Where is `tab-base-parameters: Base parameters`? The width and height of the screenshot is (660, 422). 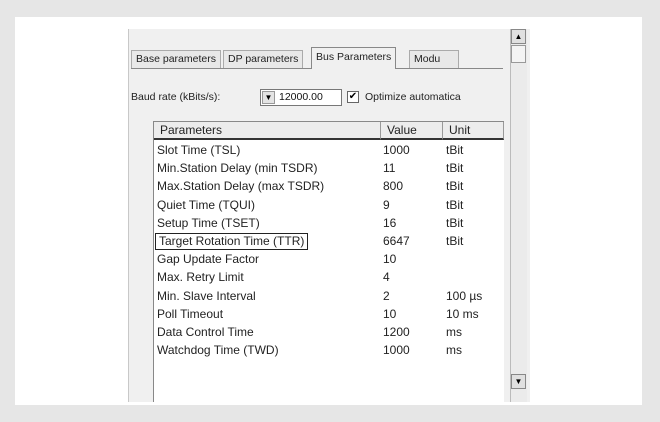 tab-base-parameters: Base parameters is located at coordinates (176, 59).